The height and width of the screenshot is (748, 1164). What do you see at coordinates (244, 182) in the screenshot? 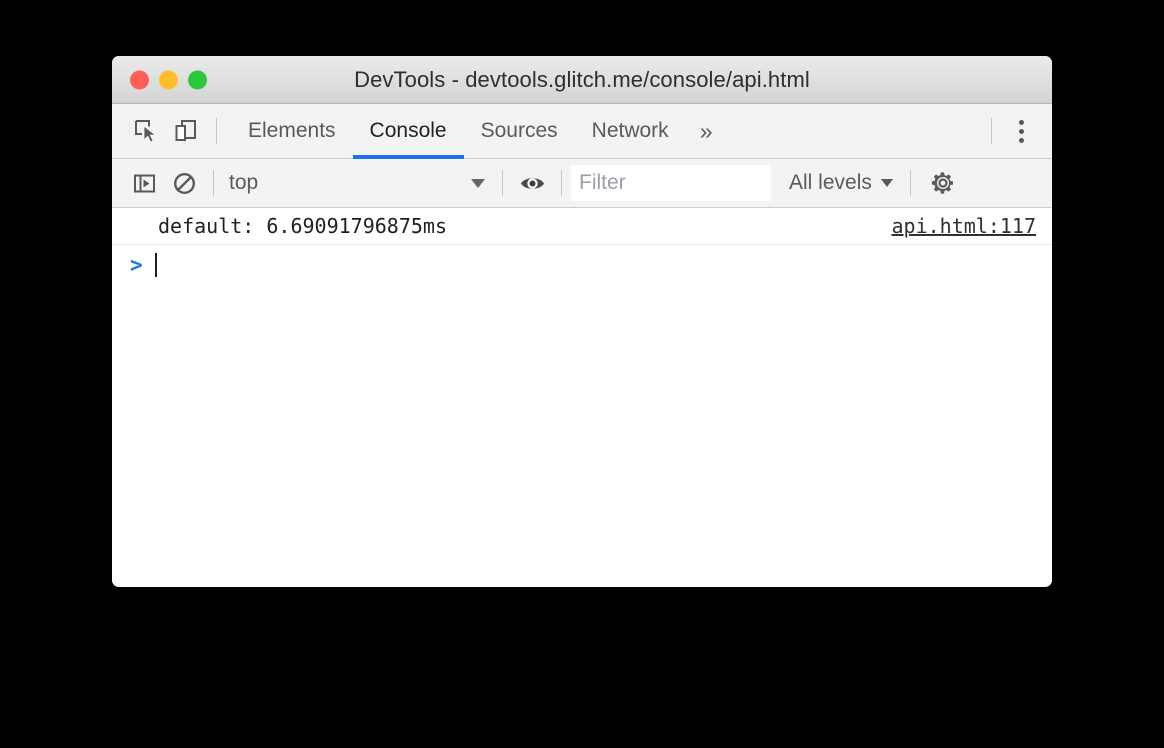
I see `execution-context-label: top` at bounding box center [244, 182].